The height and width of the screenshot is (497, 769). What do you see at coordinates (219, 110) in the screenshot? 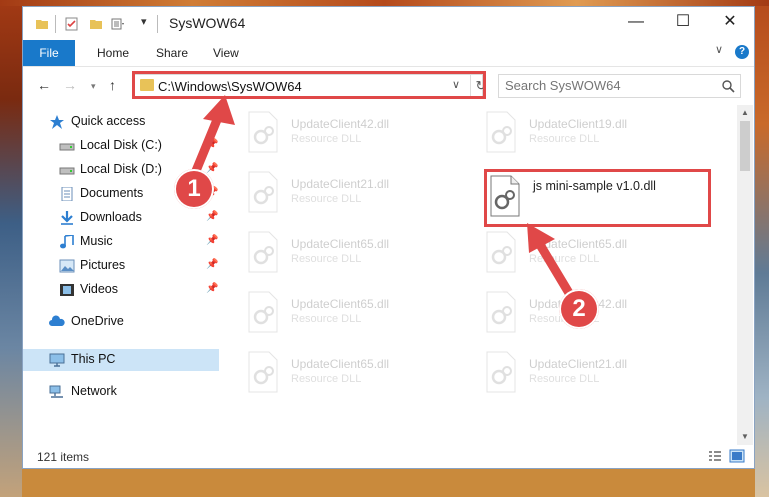
I see `arrow-1-head` at bounding box center [219, 110].